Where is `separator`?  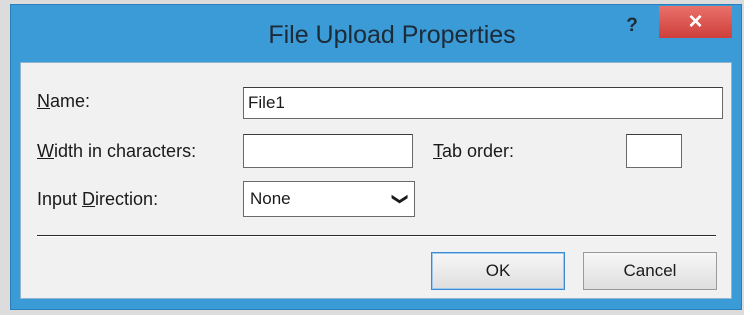 separator is located at coordinates (376, 236).